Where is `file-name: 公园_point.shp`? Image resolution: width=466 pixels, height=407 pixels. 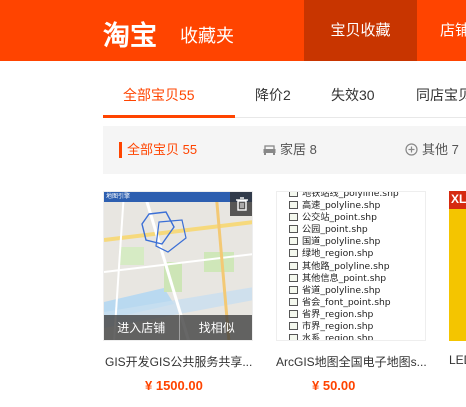 file-name: 公园_point.shp is located at coordinates (335, 230).